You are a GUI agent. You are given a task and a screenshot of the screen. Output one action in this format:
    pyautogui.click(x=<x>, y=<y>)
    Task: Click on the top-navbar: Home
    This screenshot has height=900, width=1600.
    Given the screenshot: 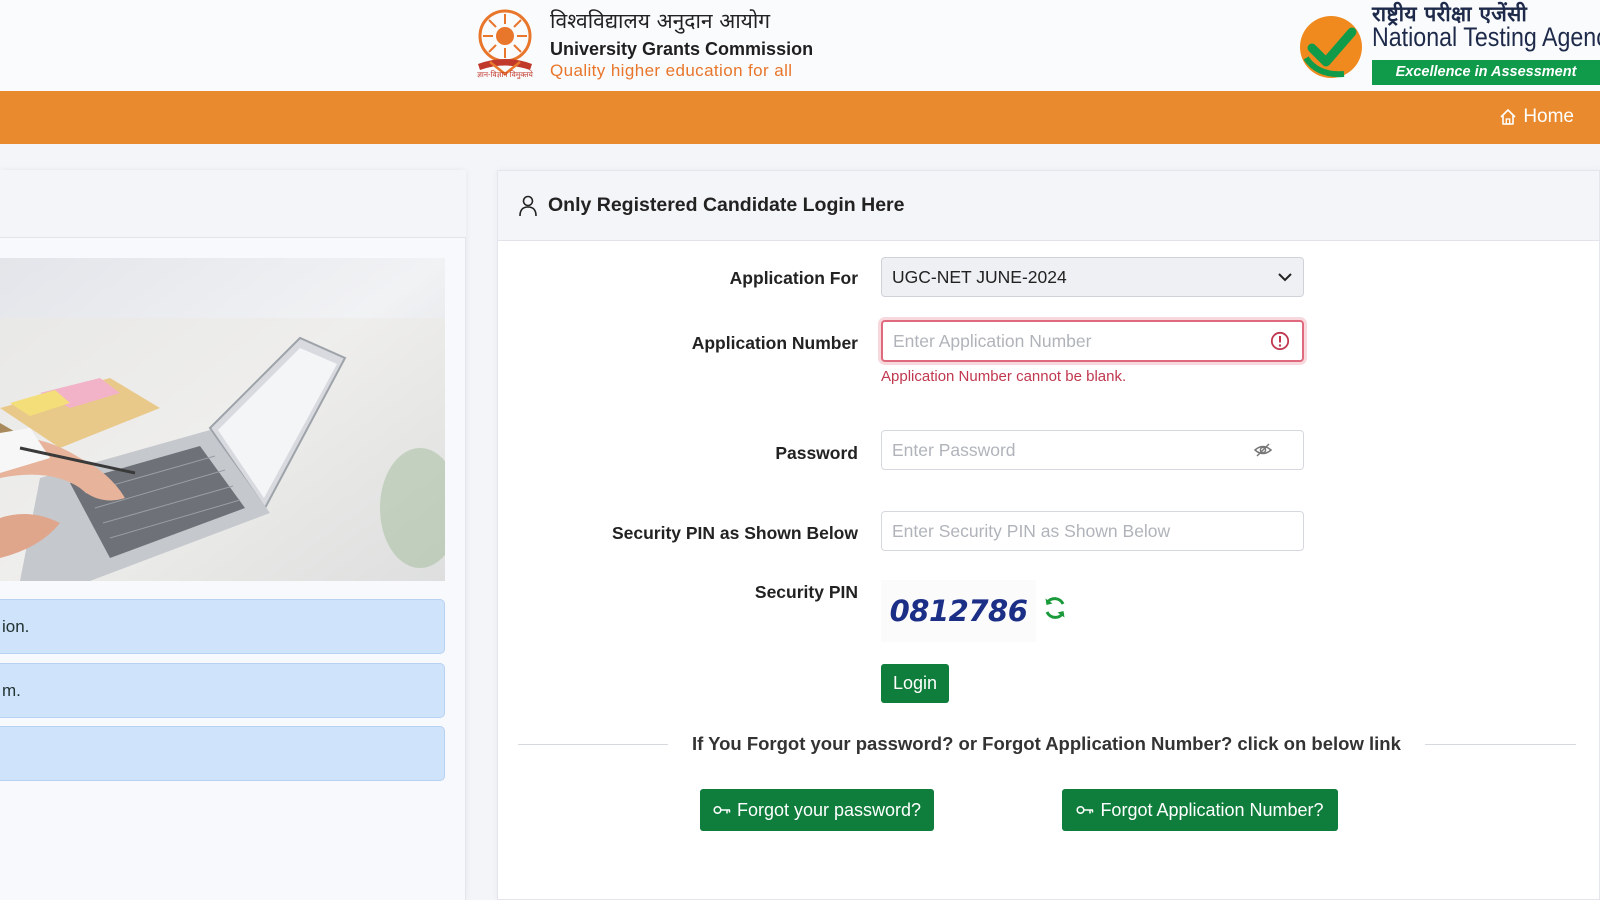 What is the action you would take?
    pyautogui.click(x=800, y=117)
    